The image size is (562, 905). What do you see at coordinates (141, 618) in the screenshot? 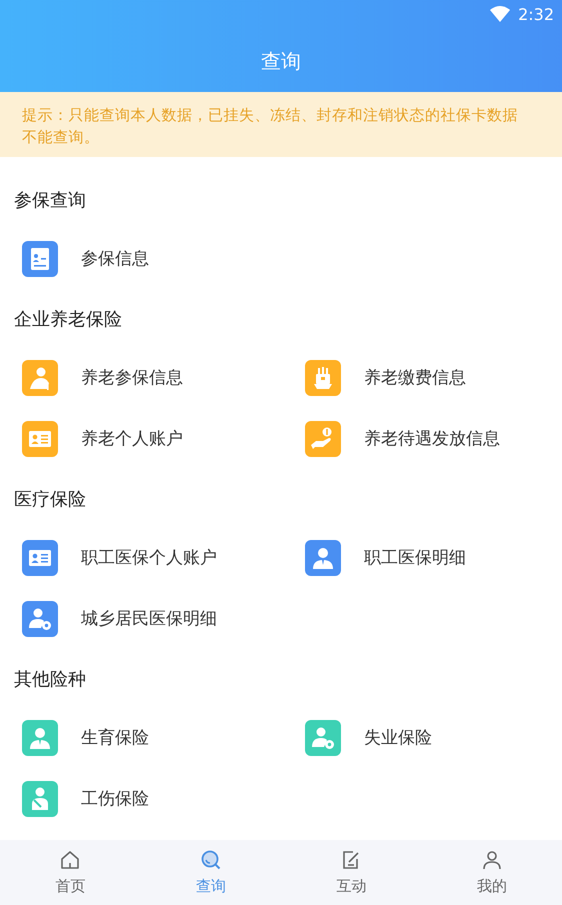
I see `menu-item: 城乡居民医保明细` at bounding box center [141, 618].